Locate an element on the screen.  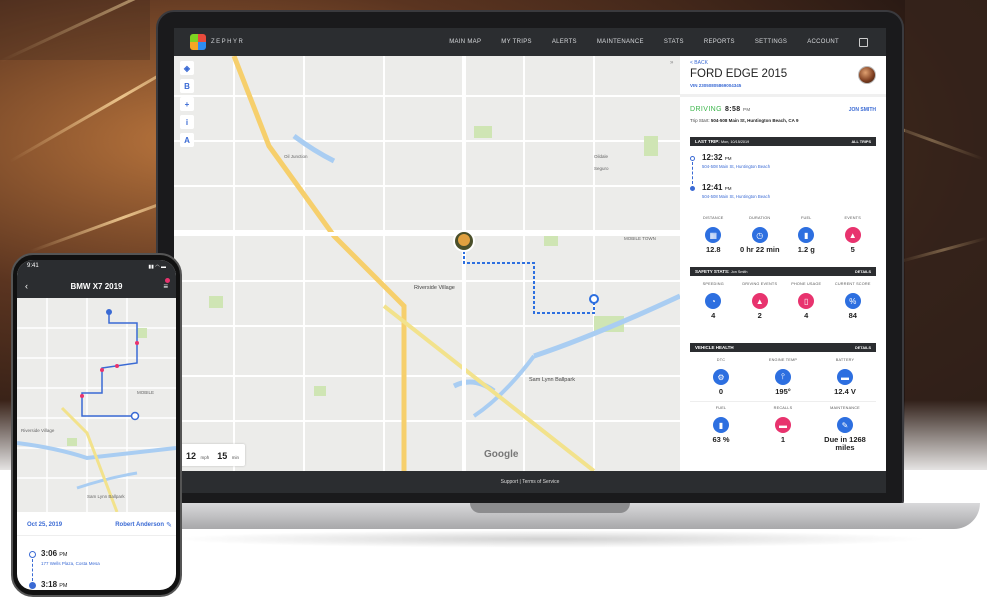
nav-my-trips: MY TRIPS is located at coordinates (516, 42).